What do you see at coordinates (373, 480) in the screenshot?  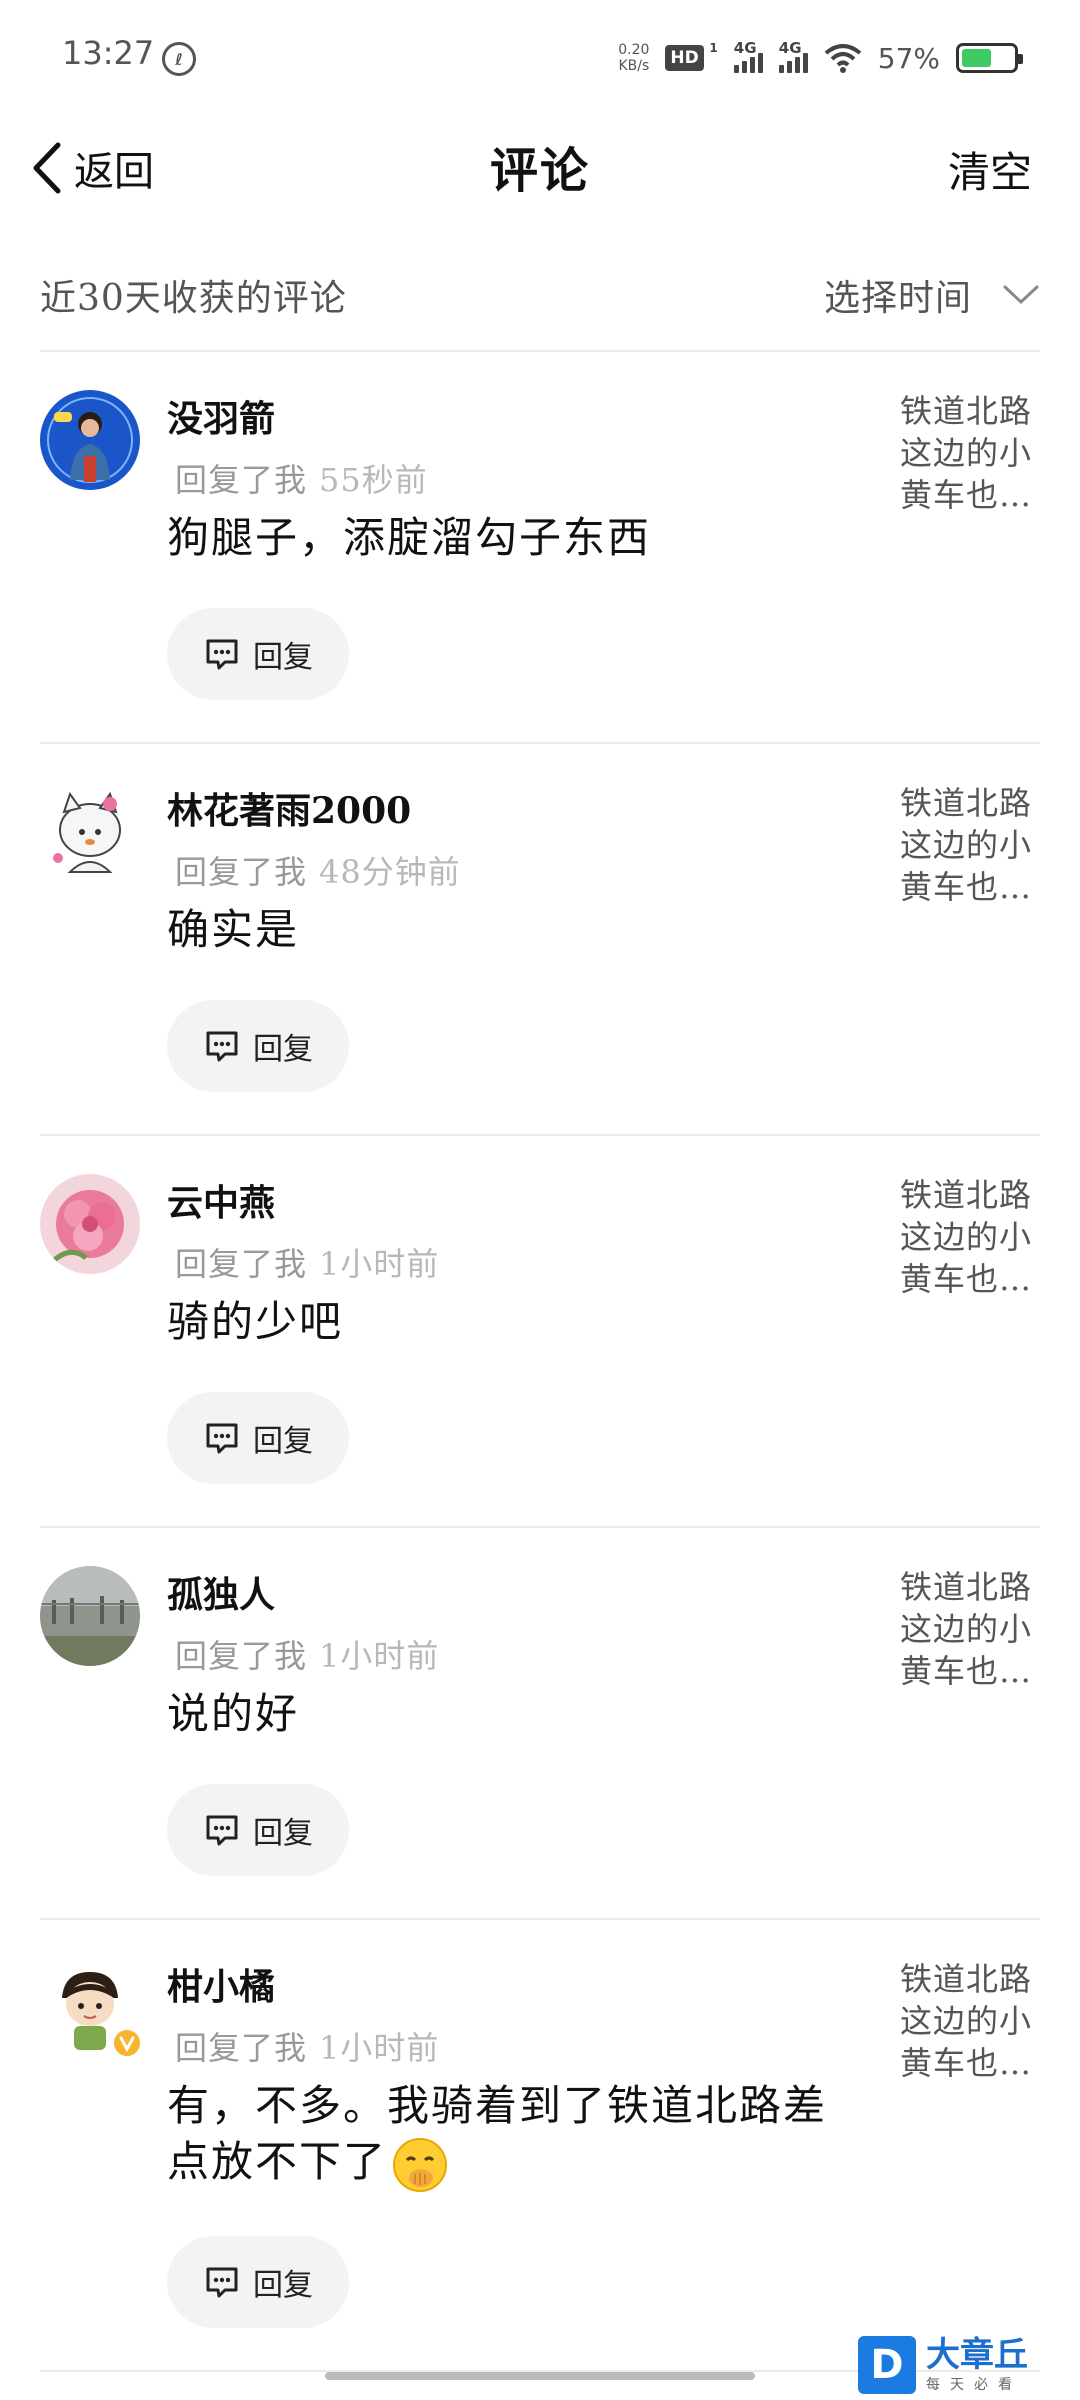 I see `comment-time: 55秒前` at bounding box center [373, 480].